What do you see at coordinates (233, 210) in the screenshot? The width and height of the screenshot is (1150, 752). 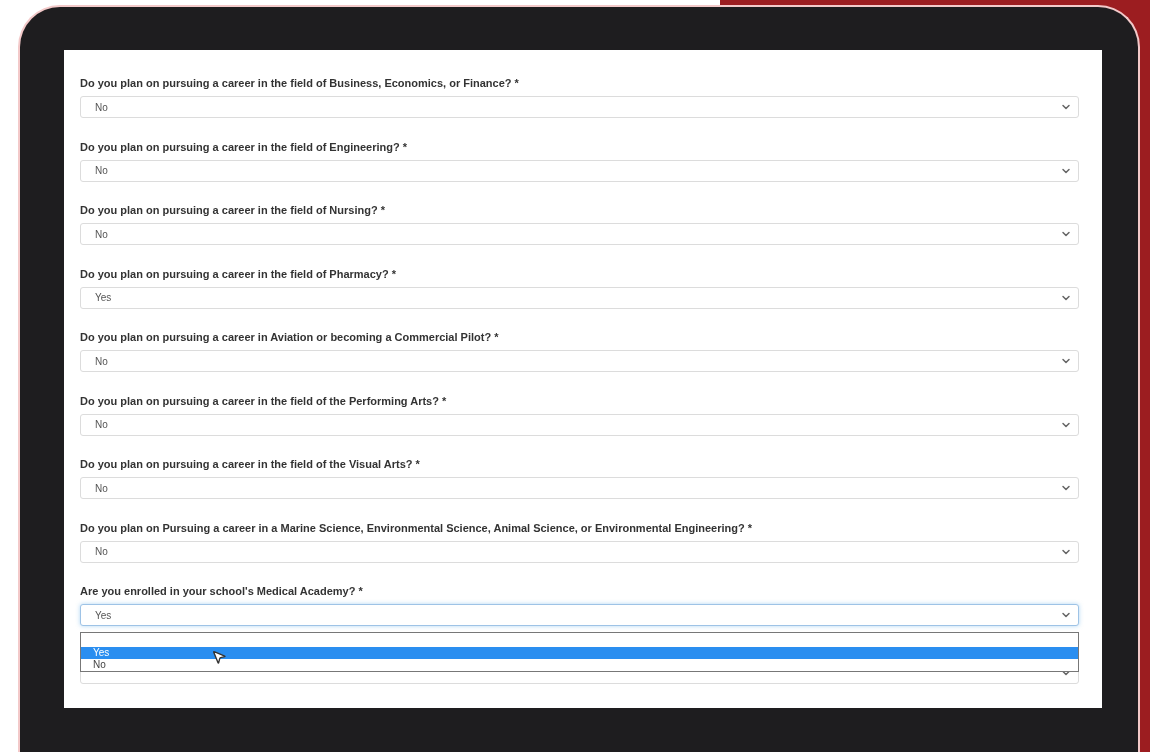 I see `question-label: Do you plan on pursuing a career in the field of Nursing? *` at bounding box center [233, 210].